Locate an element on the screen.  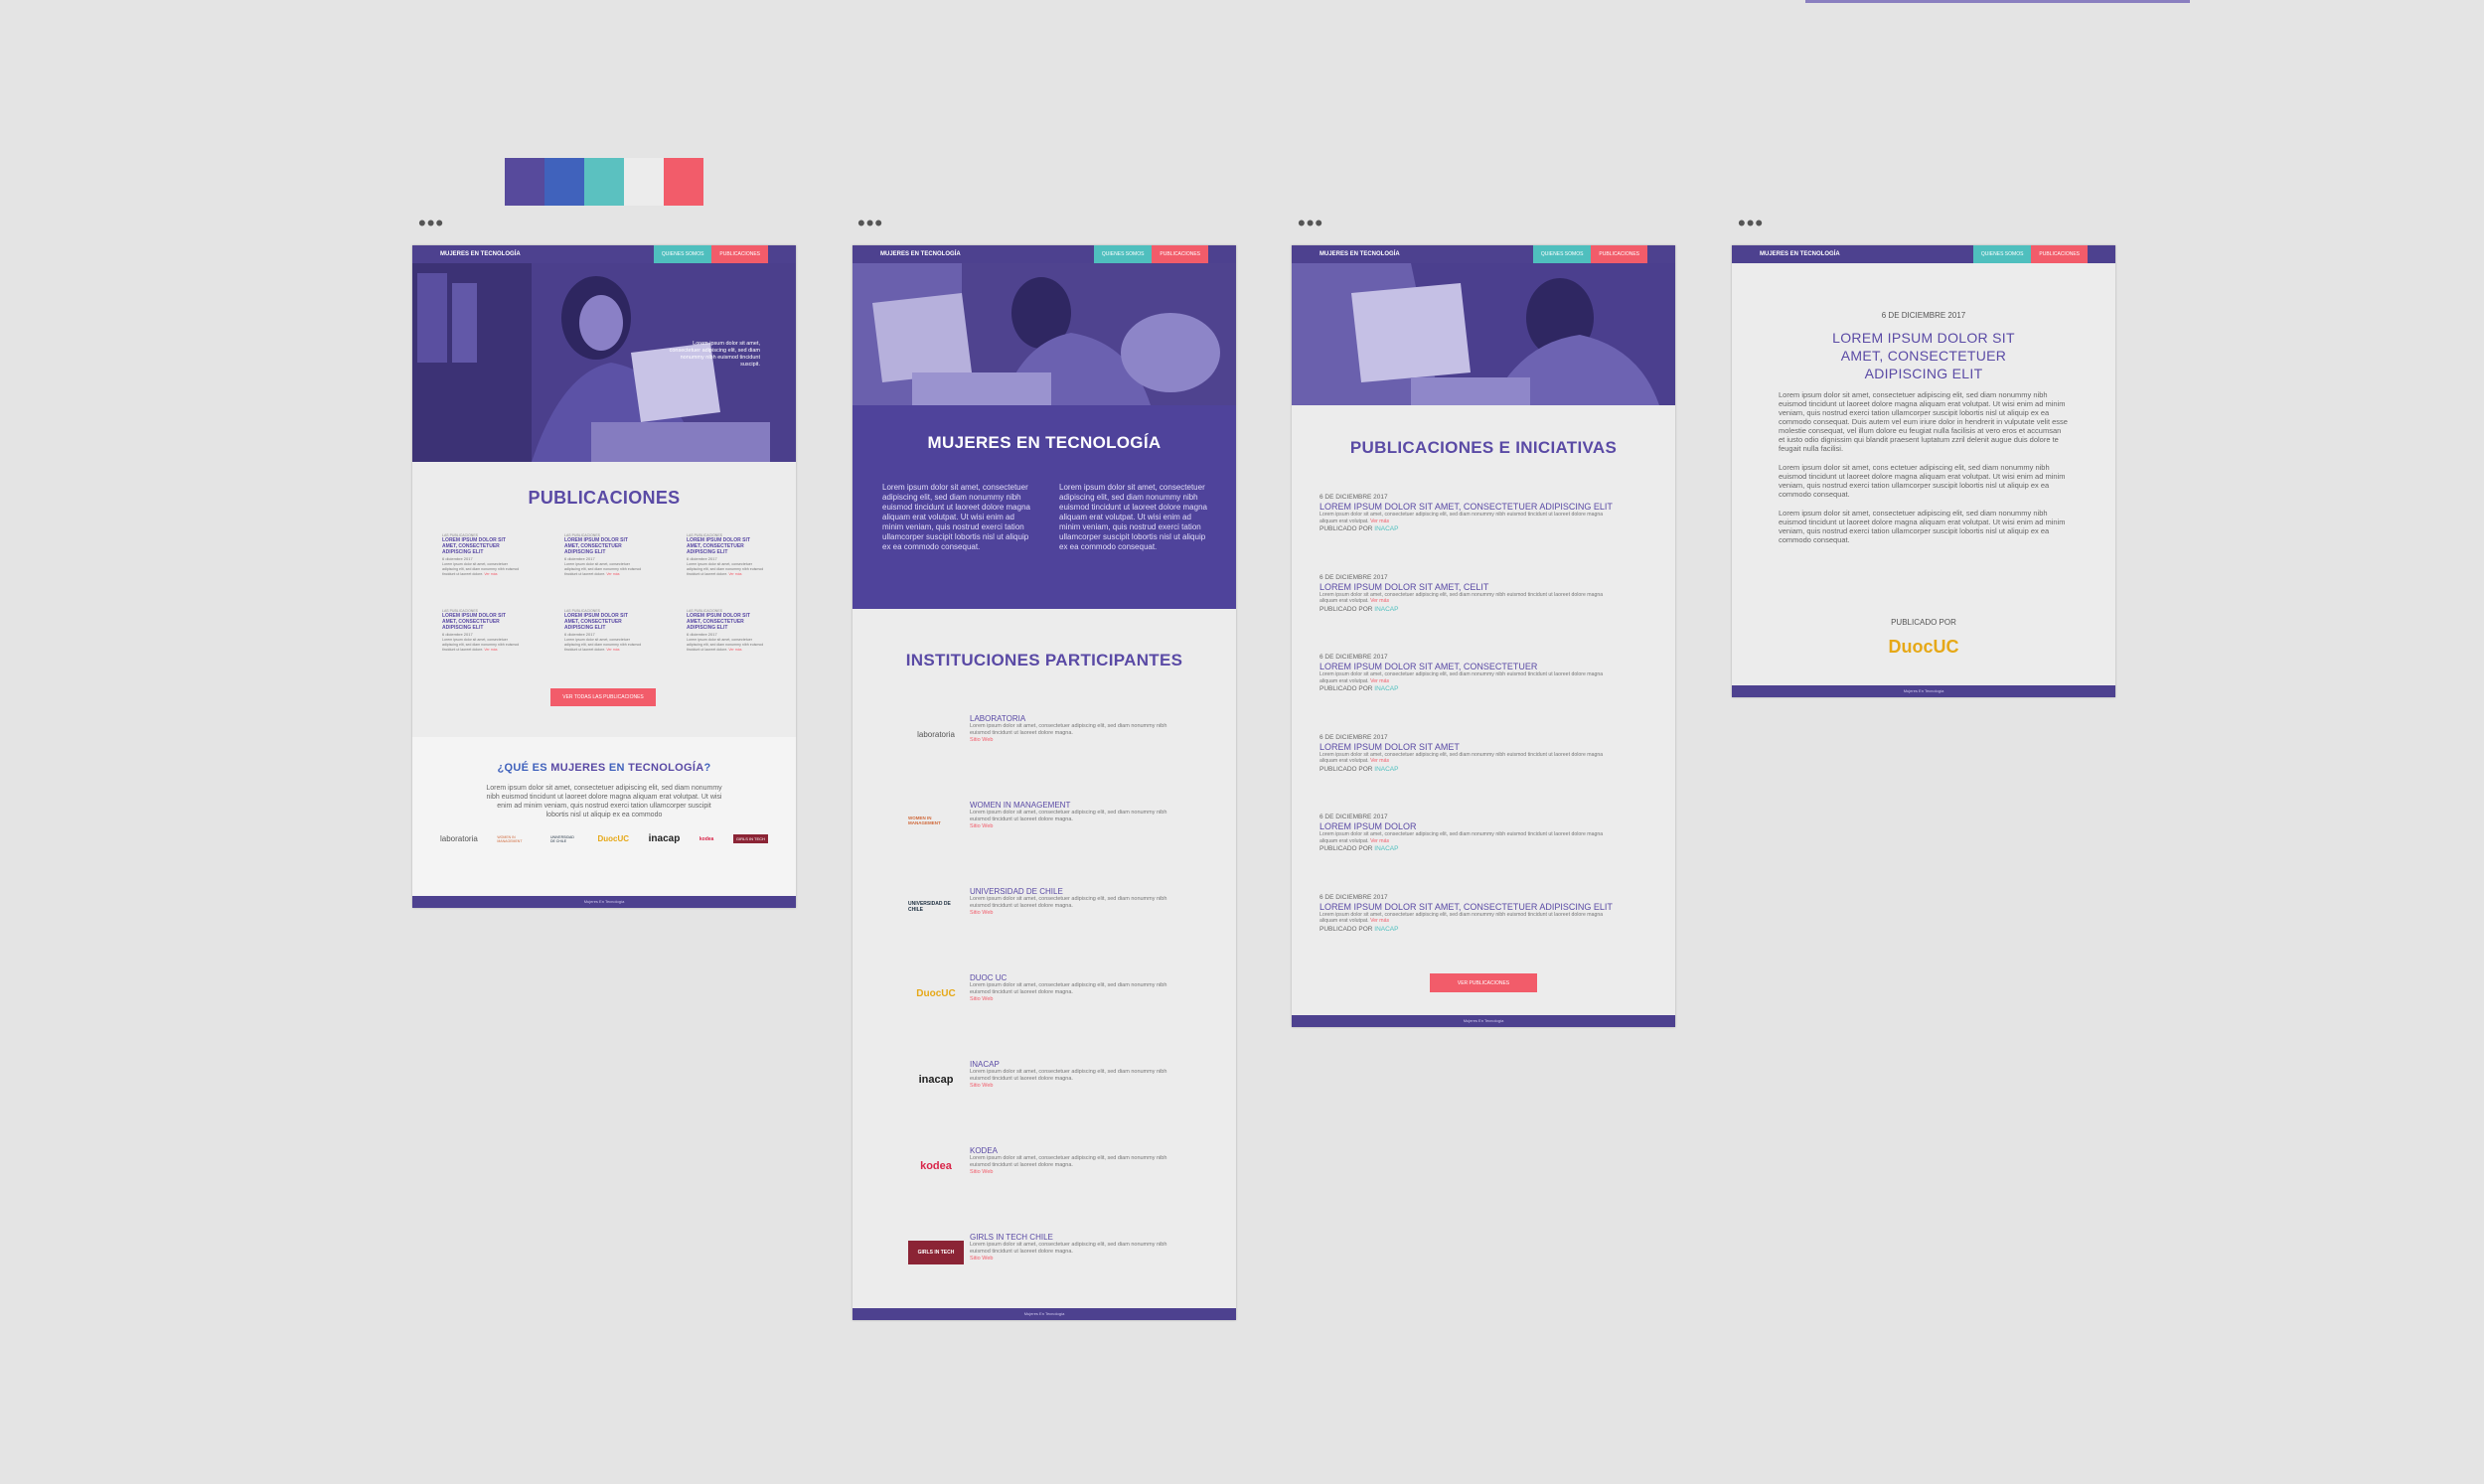
what-is-heading: ¿QUÉ ES MUJERES EN TECNOLOGÍA? is located at coordinates (604, 768).